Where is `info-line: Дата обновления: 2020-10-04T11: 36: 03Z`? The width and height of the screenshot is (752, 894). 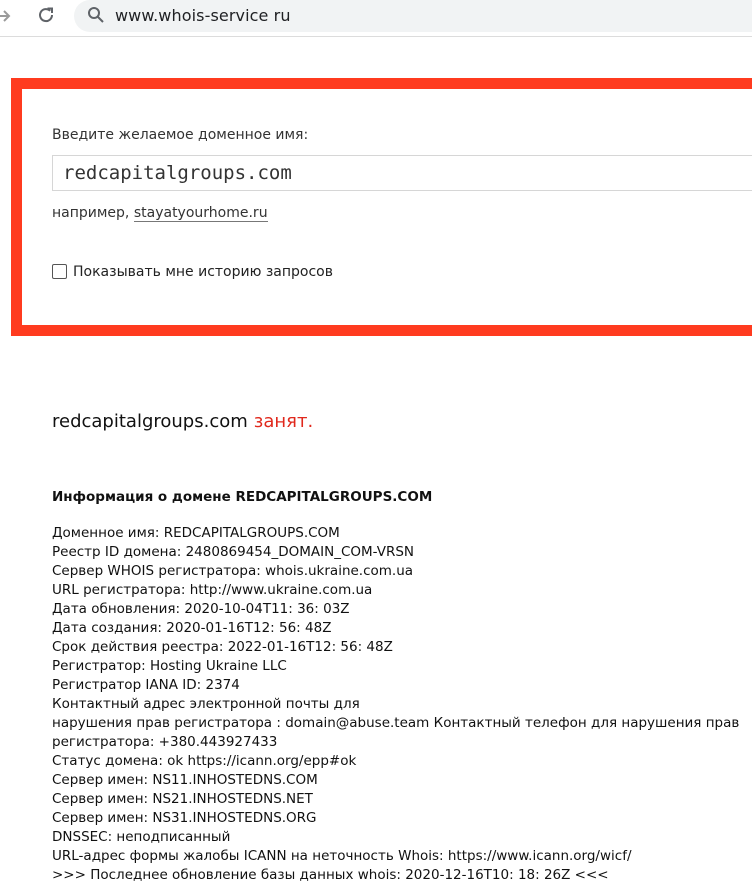
info-line: Дата обновления: 2020-10-04T11: 36: 03Z is located at coordinates (201, 609).